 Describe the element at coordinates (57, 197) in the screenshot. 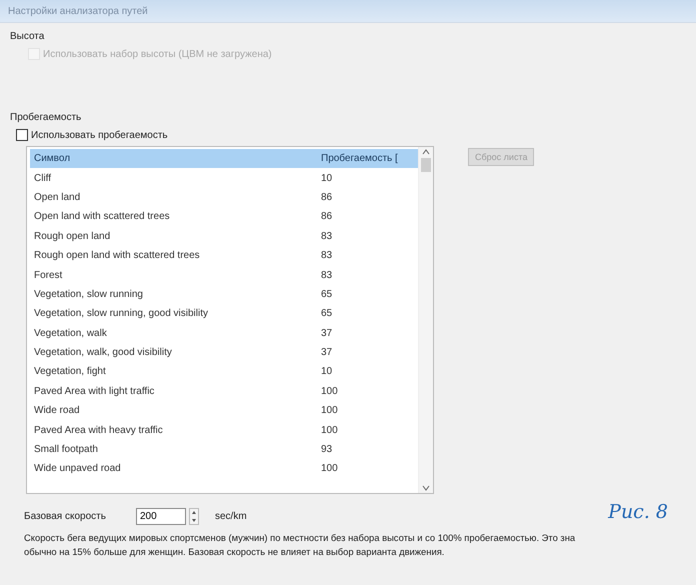

I see `table-cell-text: Open land` at that location.